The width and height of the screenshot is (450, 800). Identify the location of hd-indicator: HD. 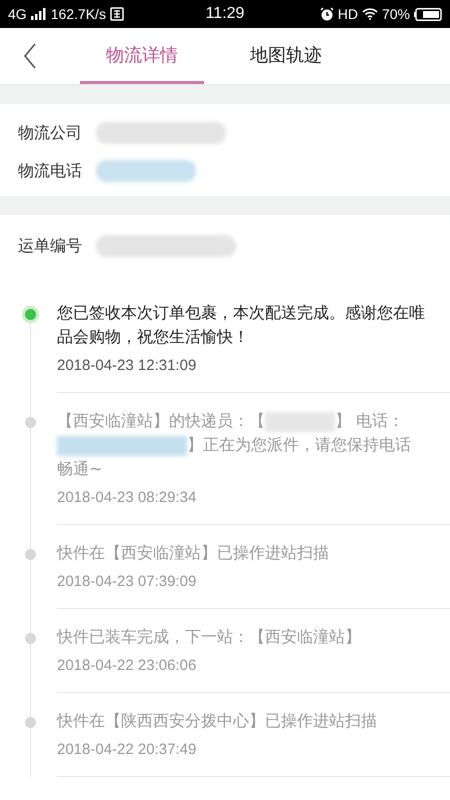
(348, 14).